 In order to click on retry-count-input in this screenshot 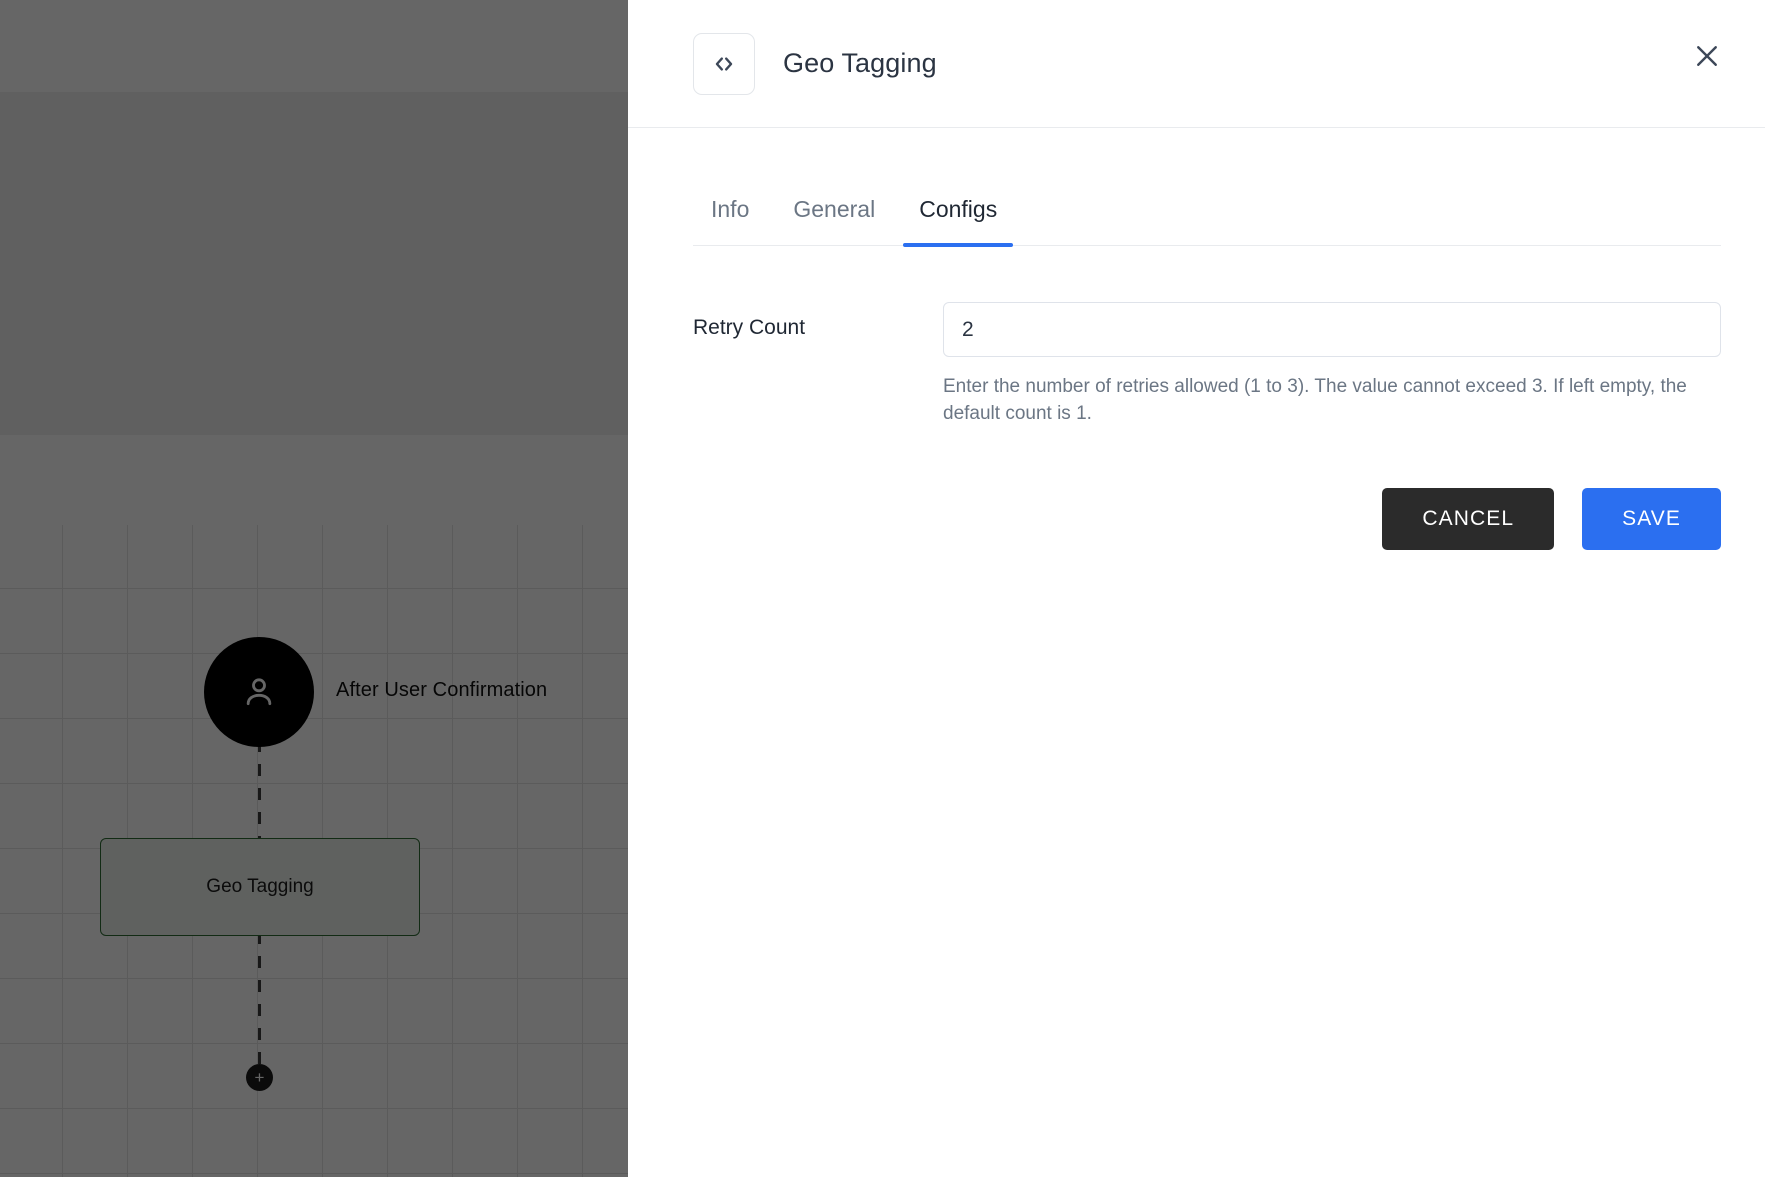, I will do `click(1332, 329)`.